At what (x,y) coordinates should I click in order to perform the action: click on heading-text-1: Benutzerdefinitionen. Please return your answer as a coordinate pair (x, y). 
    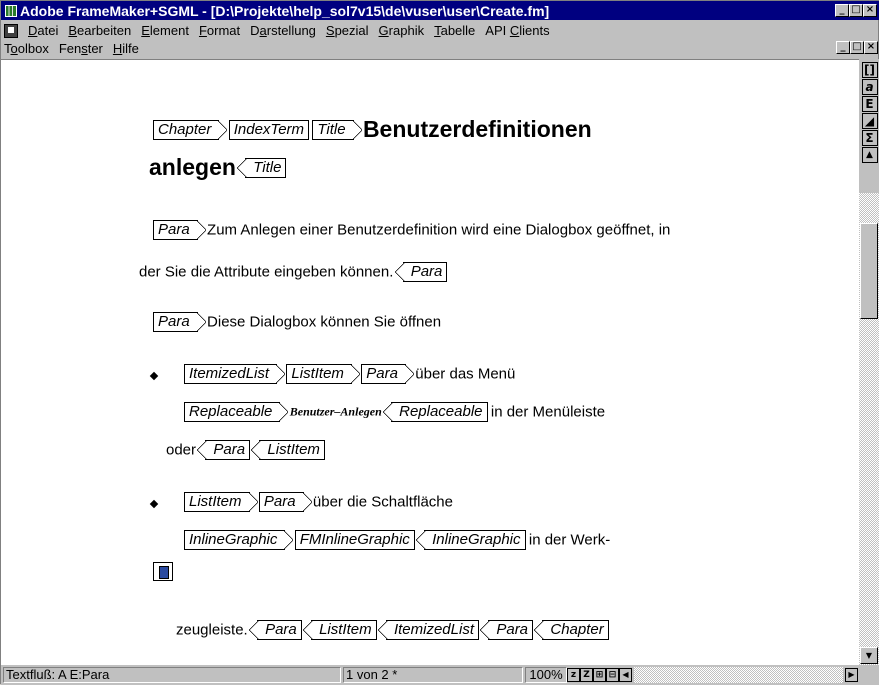
    Looking at the image, I should click on (477, 129).